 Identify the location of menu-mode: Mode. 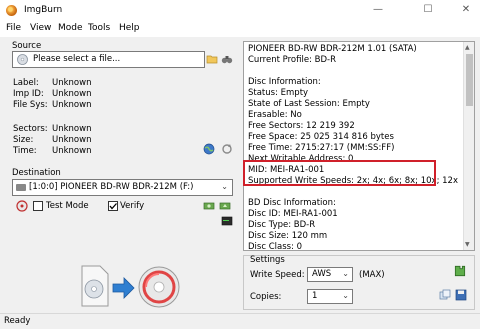
(70, 28).